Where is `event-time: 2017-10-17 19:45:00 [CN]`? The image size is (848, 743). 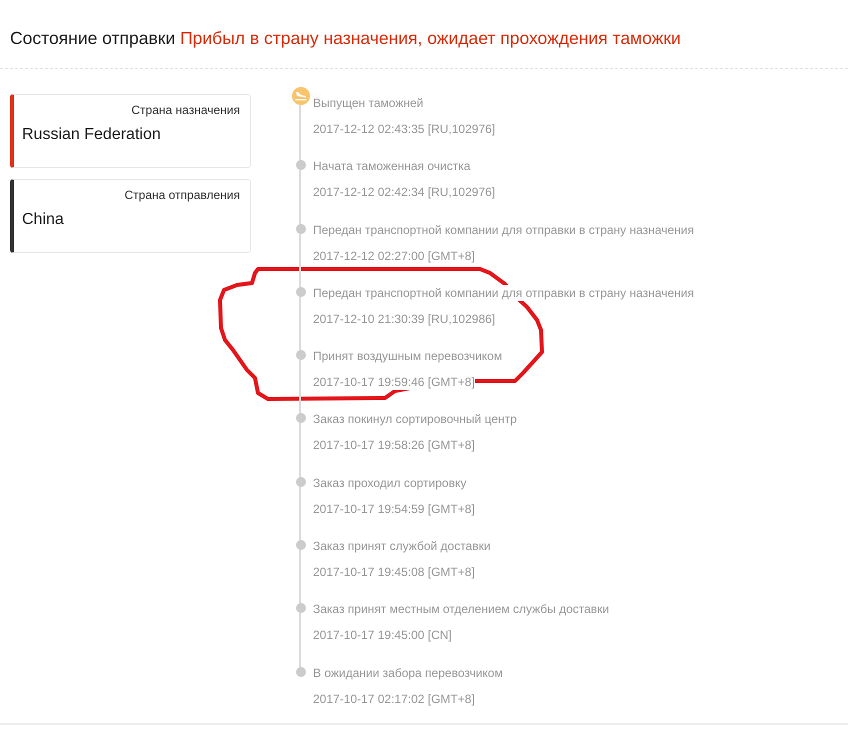
event-time: 2017-10-17 19:45:00 [CN] is located at coordinates (382, 635).